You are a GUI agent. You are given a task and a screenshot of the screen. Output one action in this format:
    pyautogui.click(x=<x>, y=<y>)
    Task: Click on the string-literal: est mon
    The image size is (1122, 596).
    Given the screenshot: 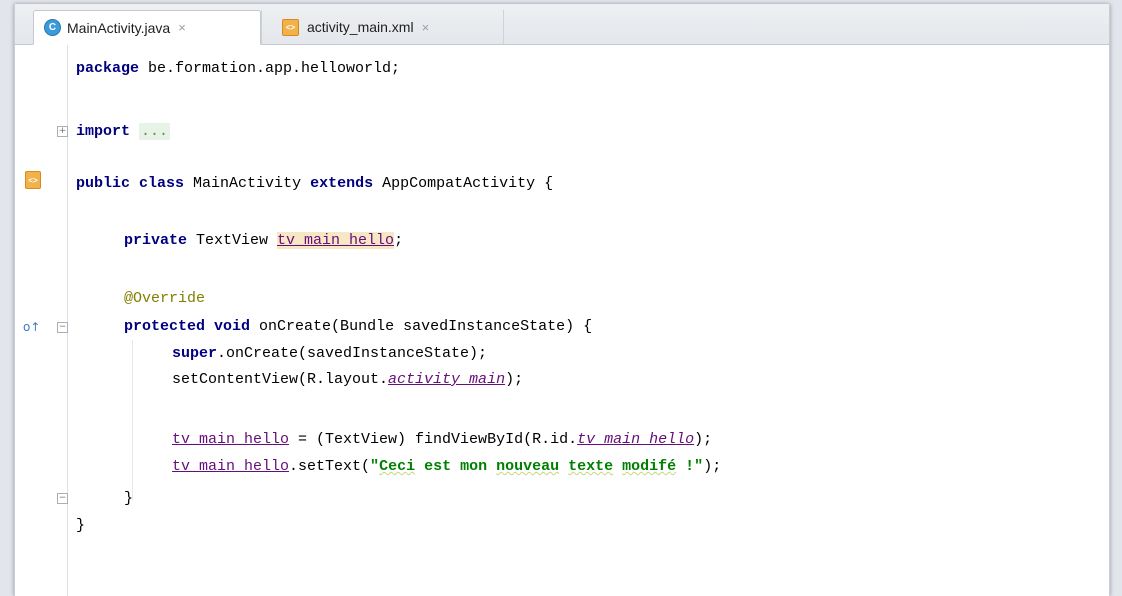 What is the action you would take?
    pyautogui.click(x=456, y=466)
    